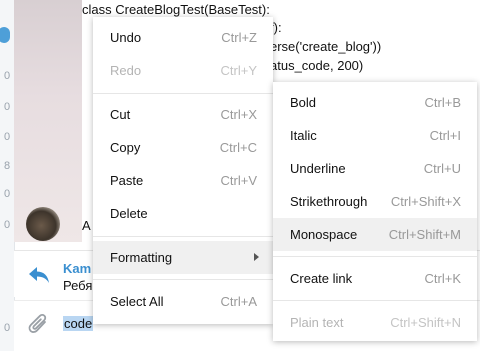  Describe the element at coordinates (375, 322) in the screenshot. I see `menu-item-plain-text: Plain text Ctrl+Shift+N` at that location.